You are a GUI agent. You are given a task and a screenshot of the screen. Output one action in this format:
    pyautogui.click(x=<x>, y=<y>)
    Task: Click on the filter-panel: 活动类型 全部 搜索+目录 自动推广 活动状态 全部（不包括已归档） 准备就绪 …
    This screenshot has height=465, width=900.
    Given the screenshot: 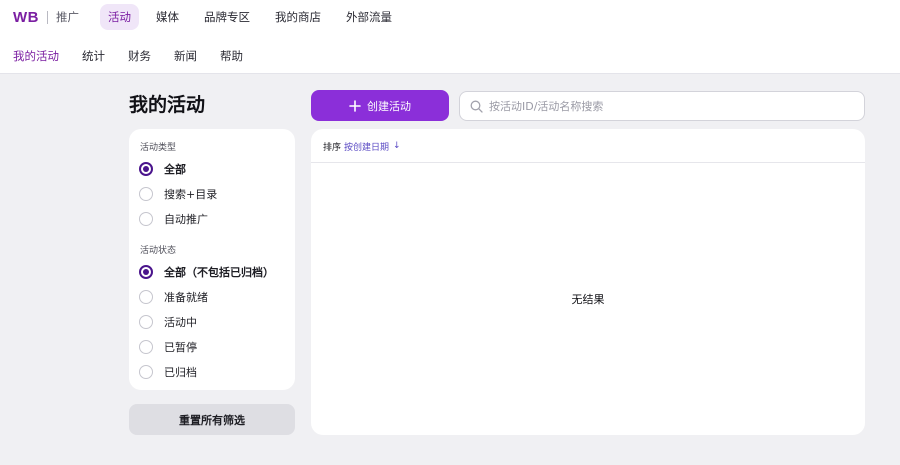 What is the action you would take?
    pyautogui.click(x=212, y=259)
    